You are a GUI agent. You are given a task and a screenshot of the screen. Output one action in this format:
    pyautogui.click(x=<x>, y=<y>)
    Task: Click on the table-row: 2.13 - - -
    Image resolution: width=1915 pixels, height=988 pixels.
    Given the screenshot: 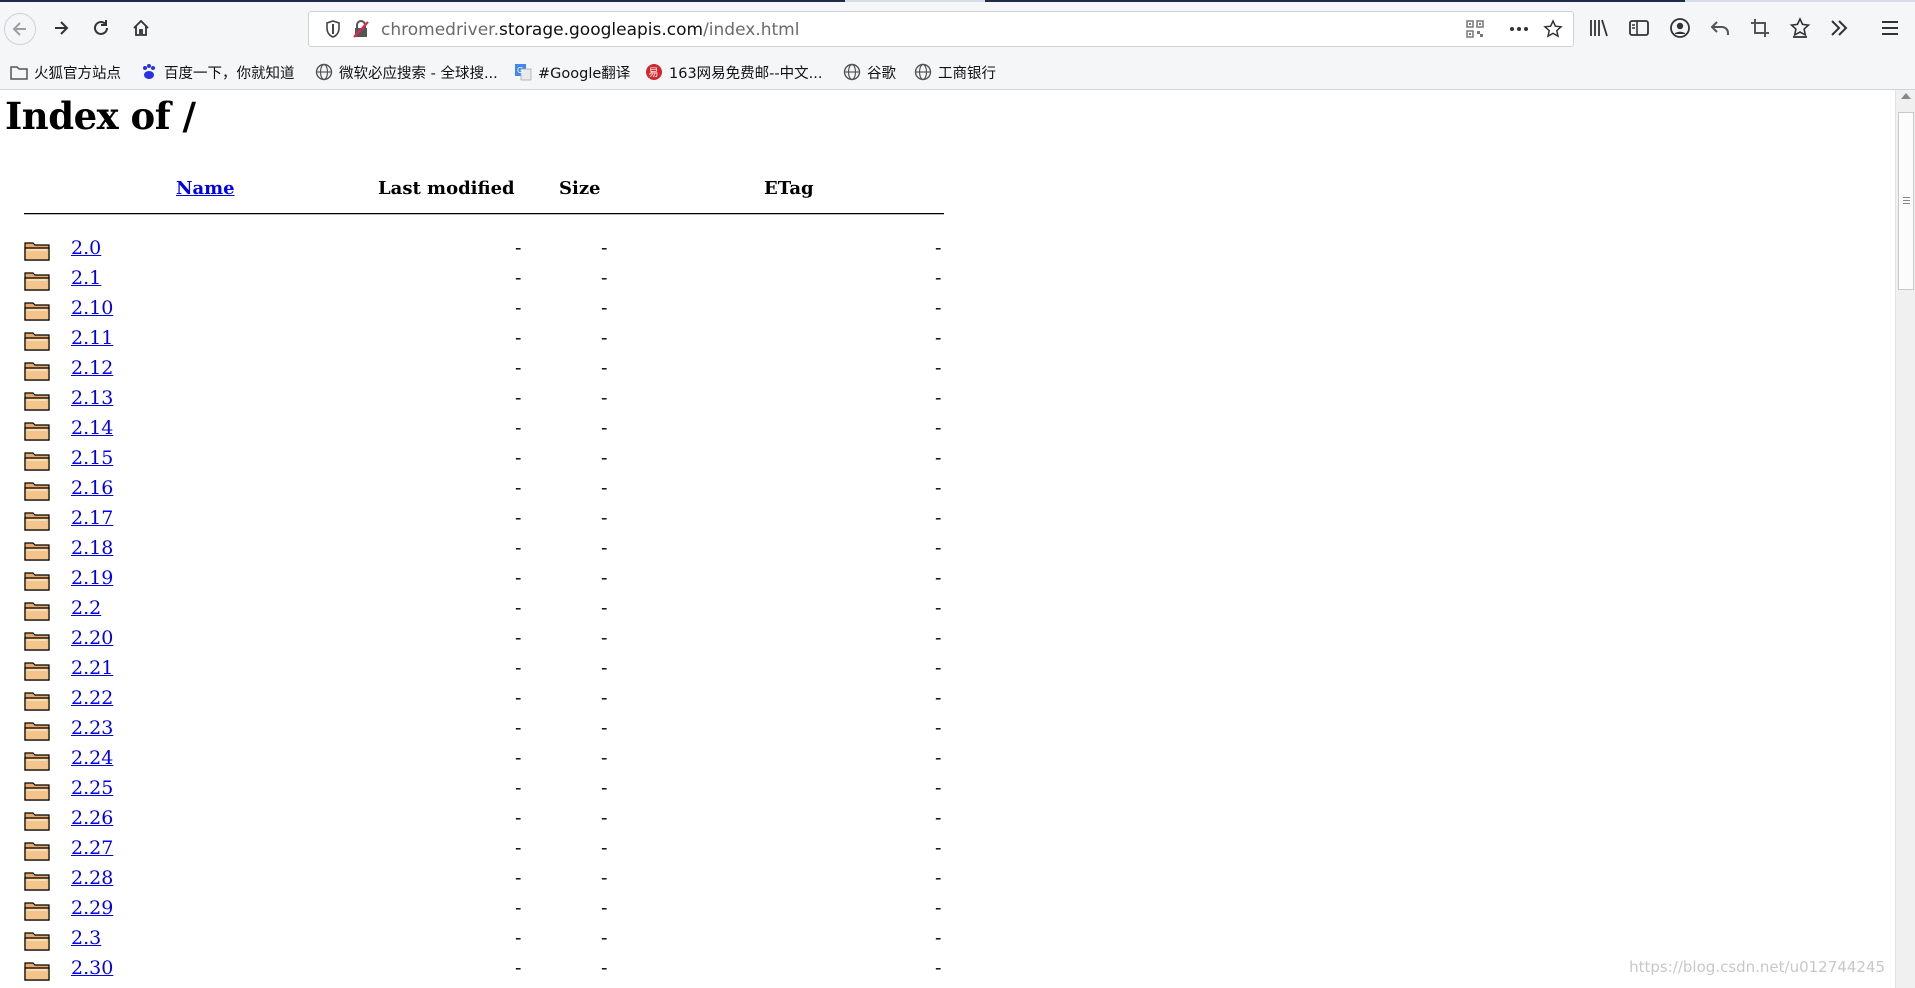 What is the action you would take?
    pyautogui.click(x=480, y=401)
    